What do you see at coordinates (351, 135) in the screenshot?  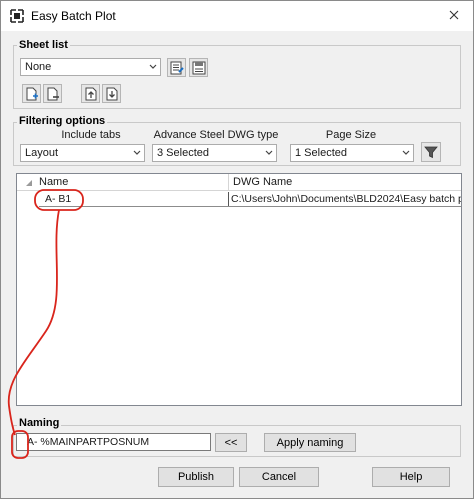 I see `page-size-label: Page Size` at bounding box center [351, 135].